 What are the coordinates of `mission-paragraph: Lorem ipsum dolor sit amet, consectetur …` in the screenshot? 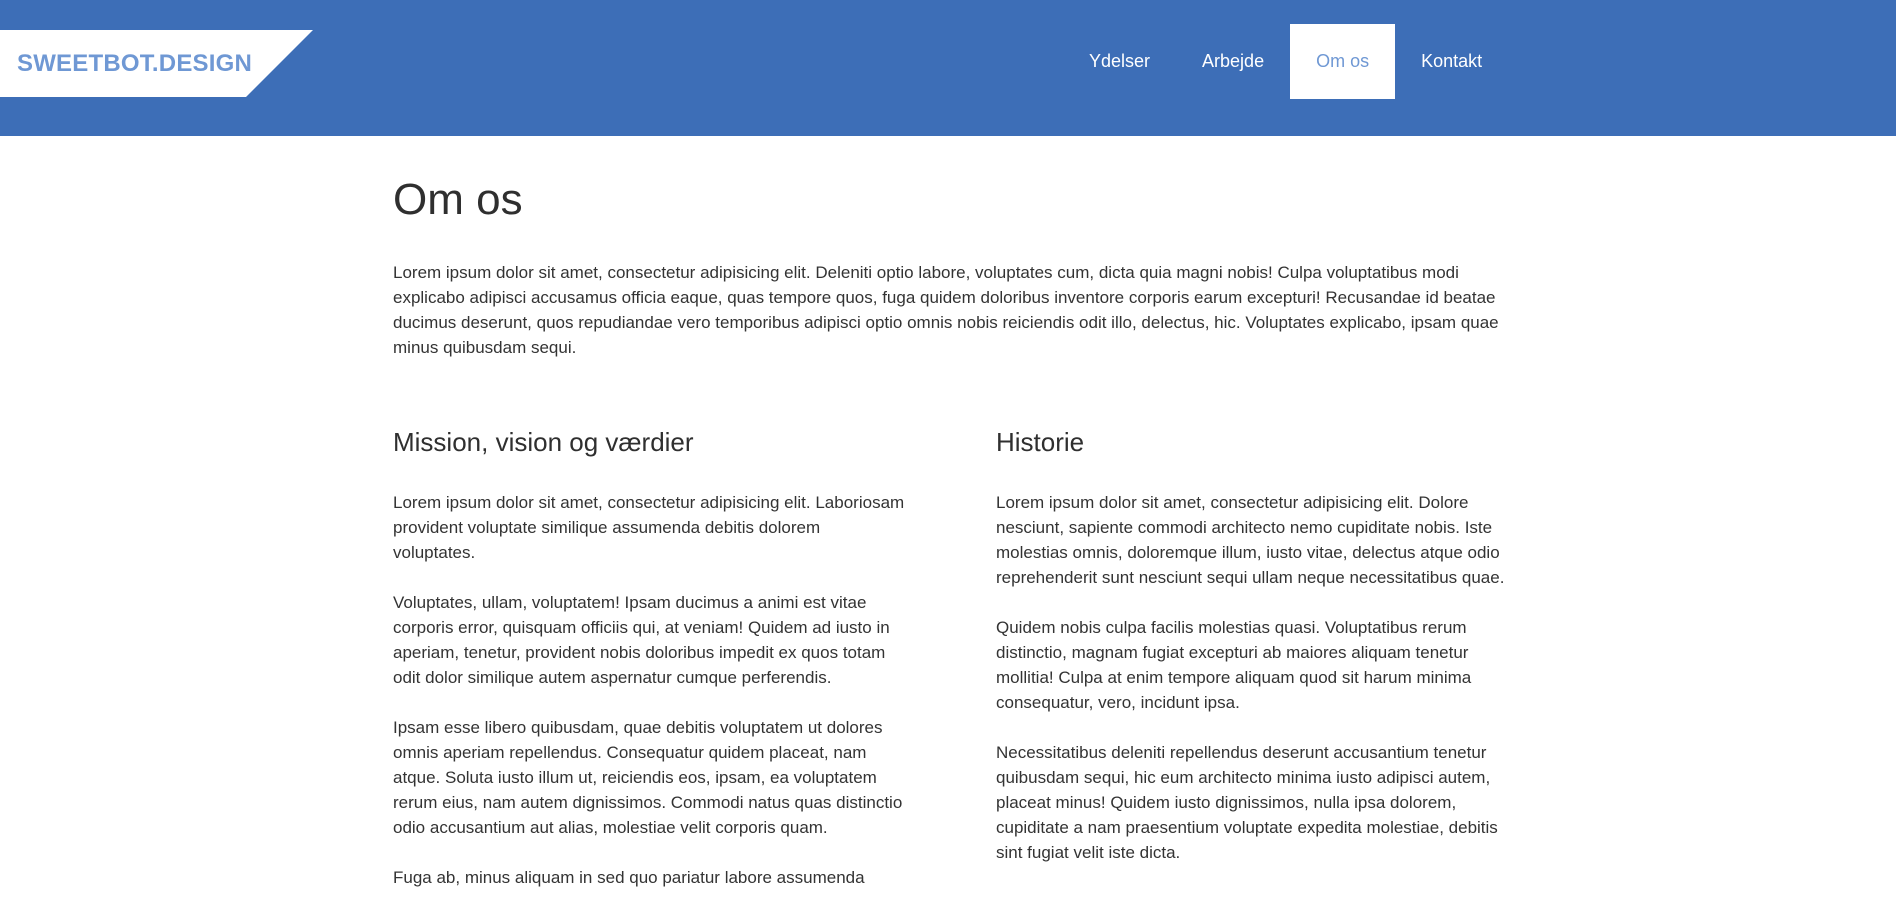 It's located at (649, 527).